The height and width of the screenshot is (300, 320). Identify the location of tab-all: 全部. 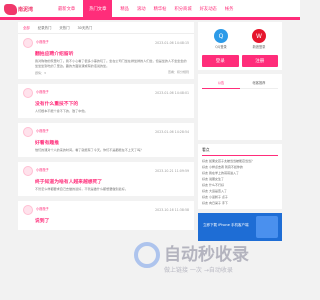
(26, 27).